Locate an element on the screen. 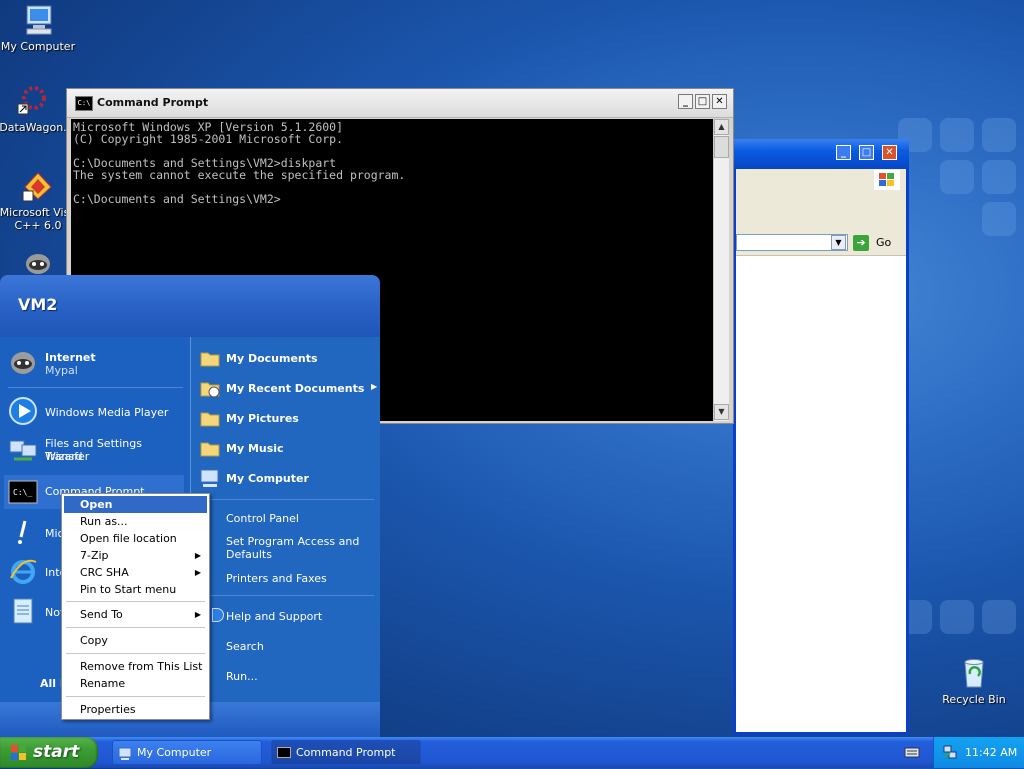 Image resolution: width=1024 pixels, height=769 pixels. context-item-properties: Properties is located at coordinates (135, 709).